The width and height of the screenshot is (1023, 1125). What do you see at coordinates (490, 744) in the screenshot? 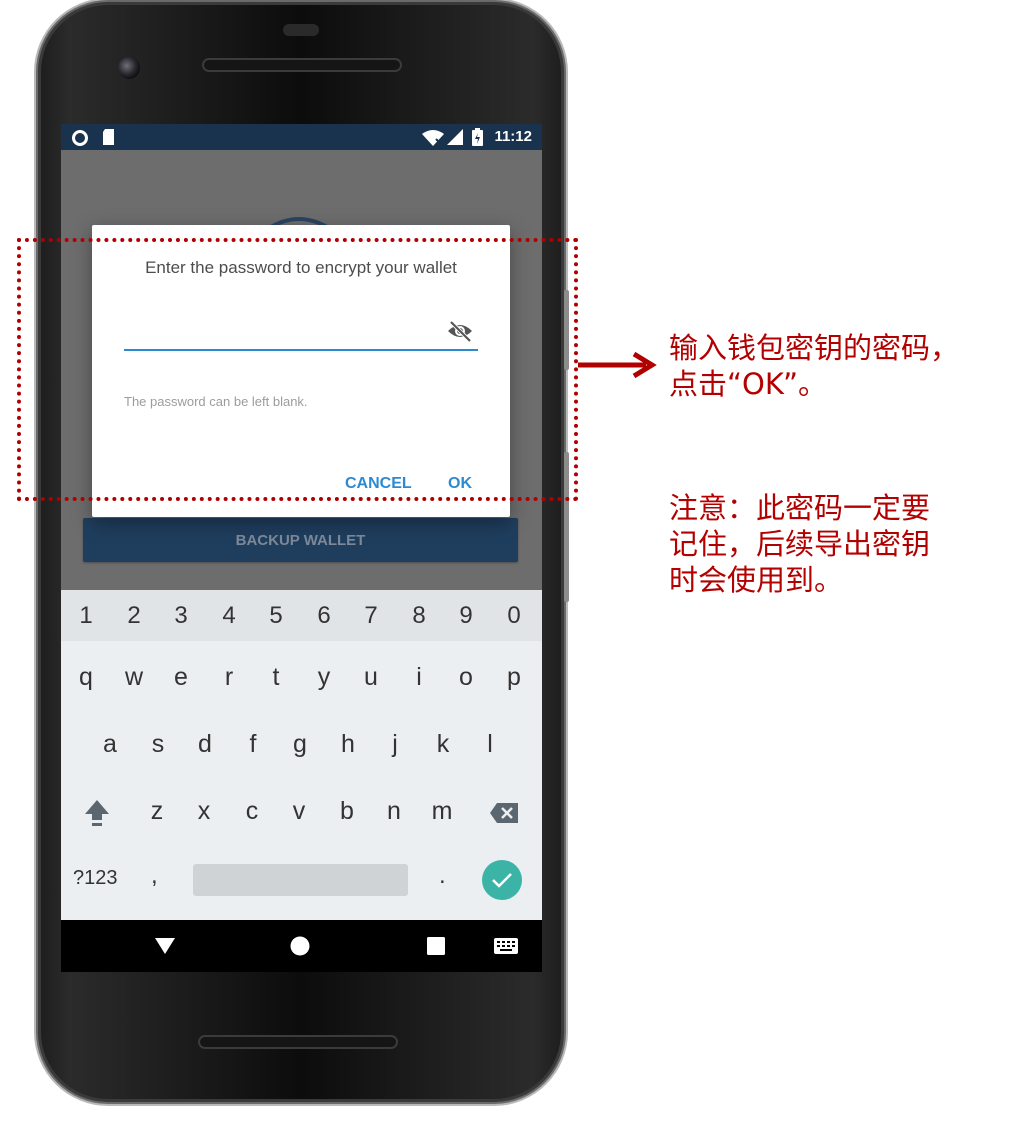
I see `key-l: l` at bounding box center [490, 744].